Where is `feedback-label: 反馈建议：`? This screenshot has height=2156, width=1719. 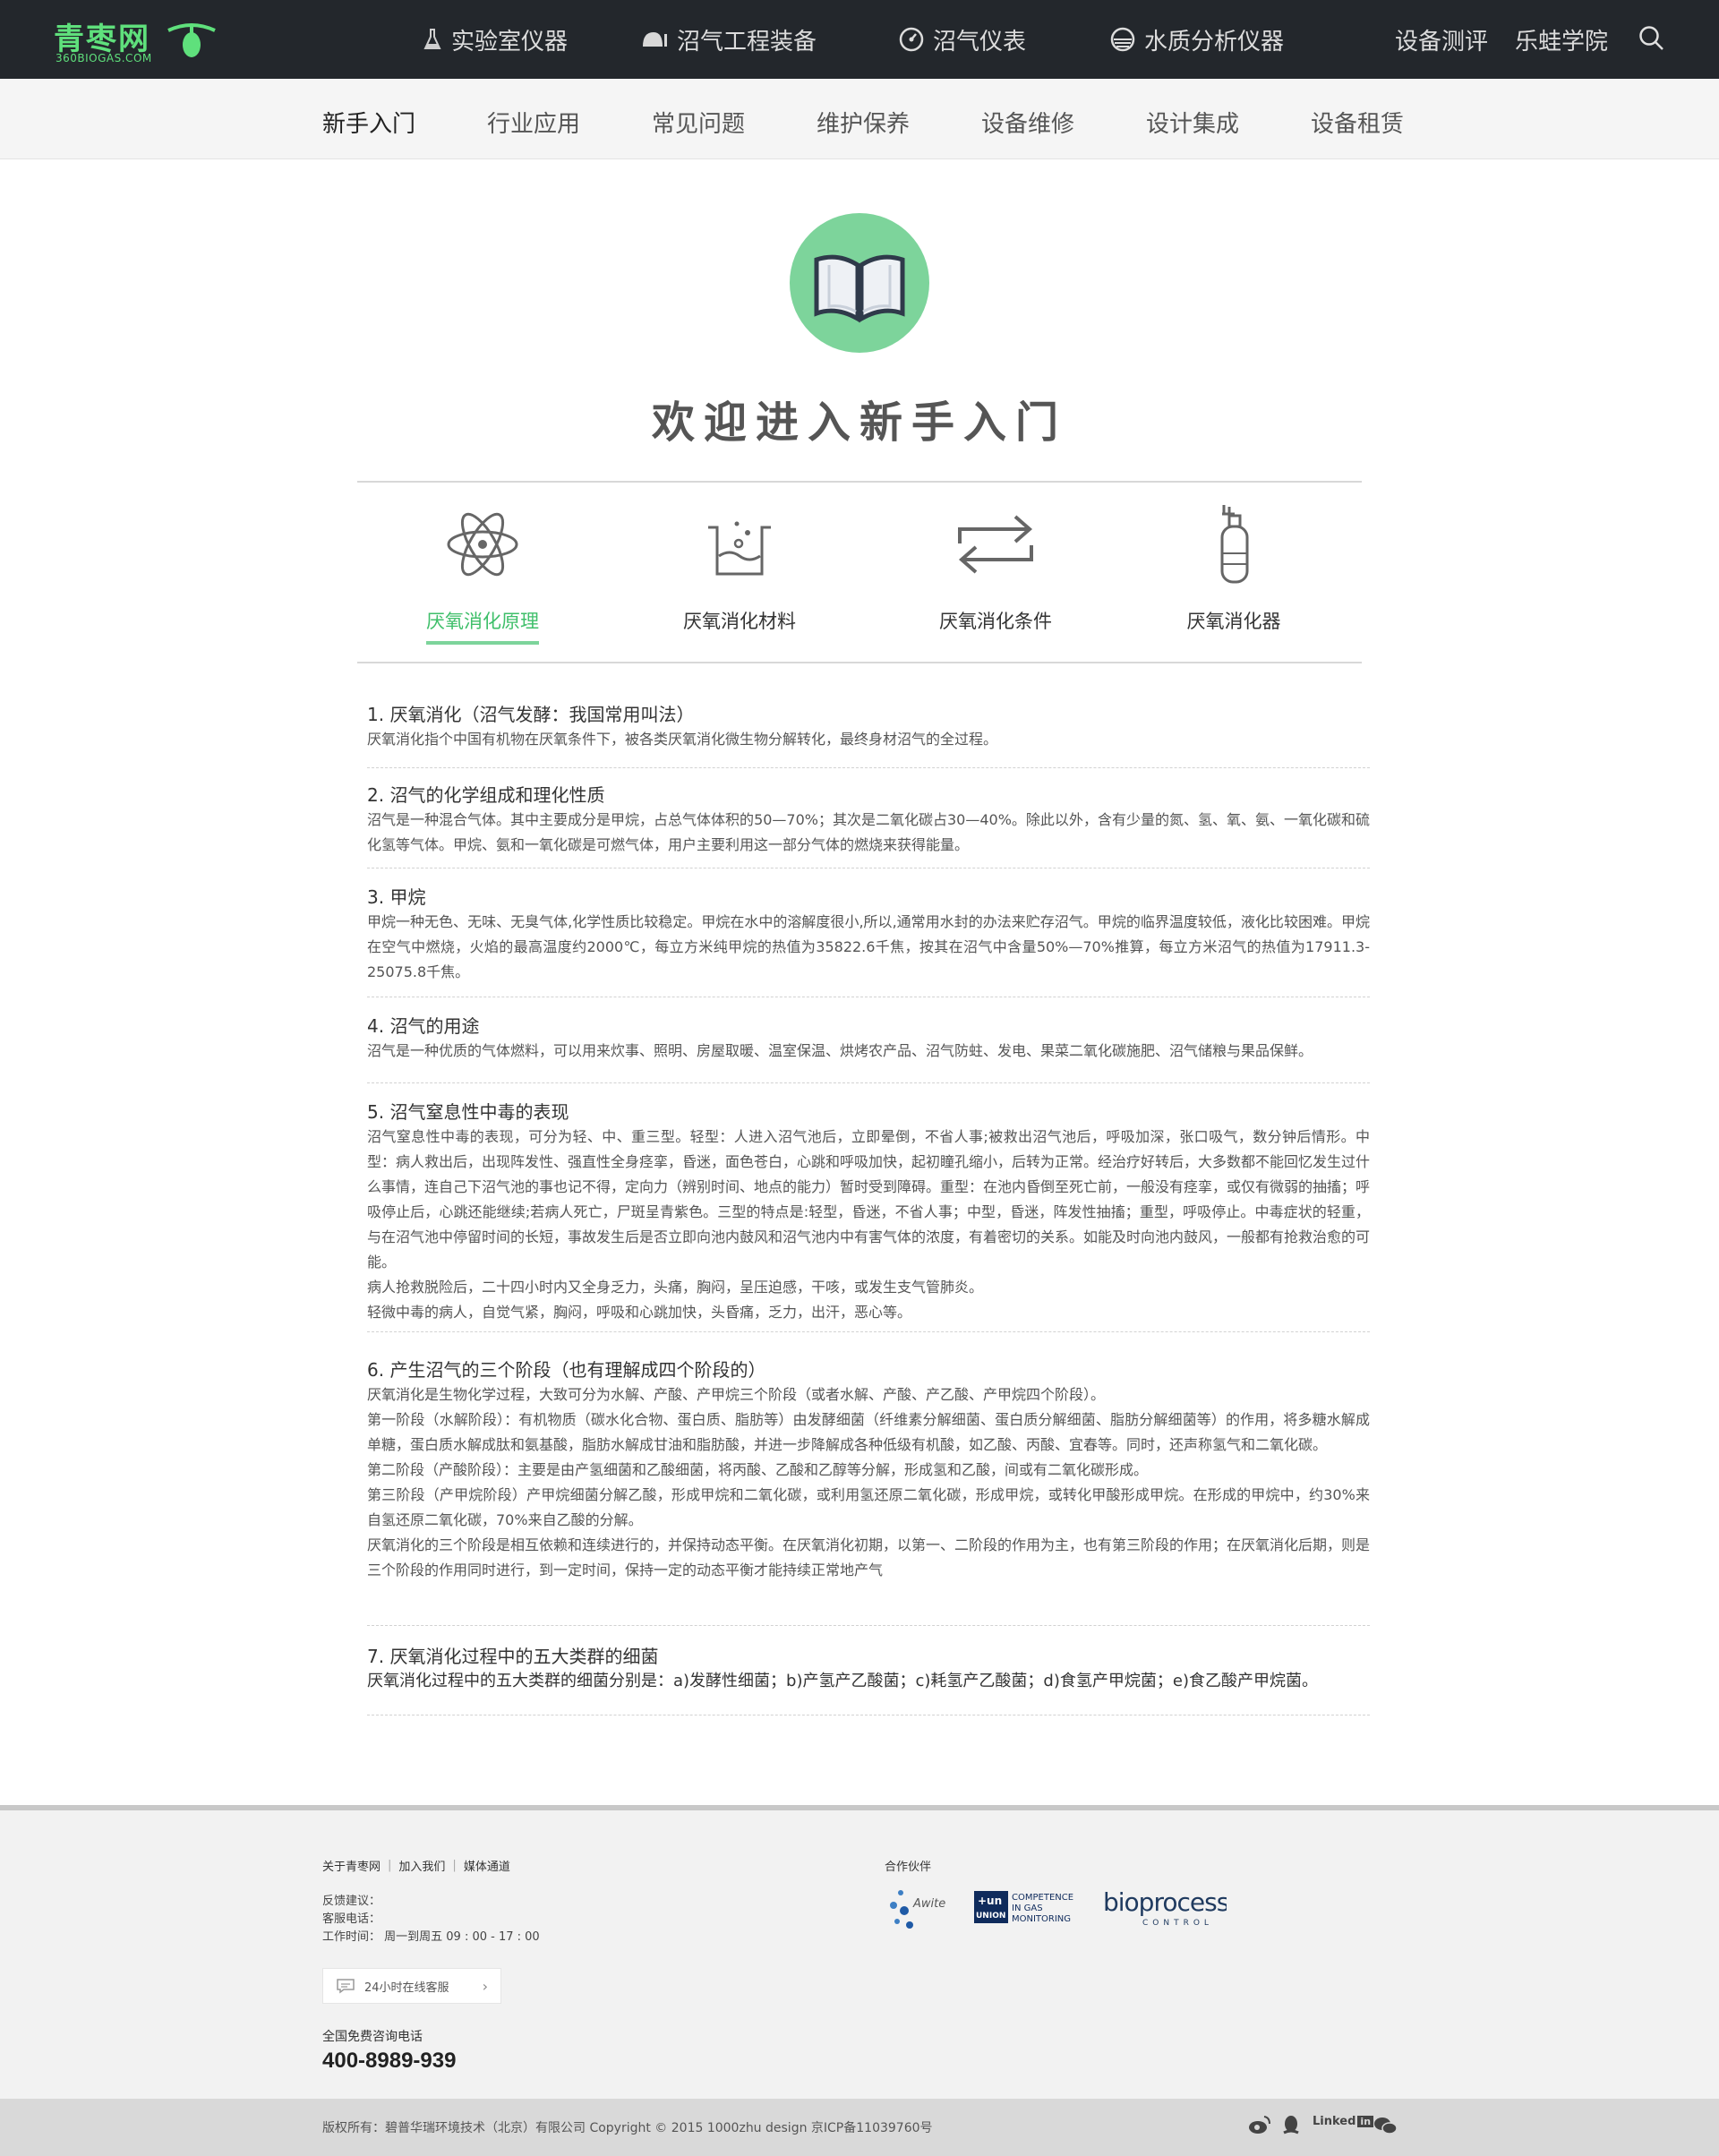 feedback-label: 反馈建议： is located at coordinates (351, 1901).